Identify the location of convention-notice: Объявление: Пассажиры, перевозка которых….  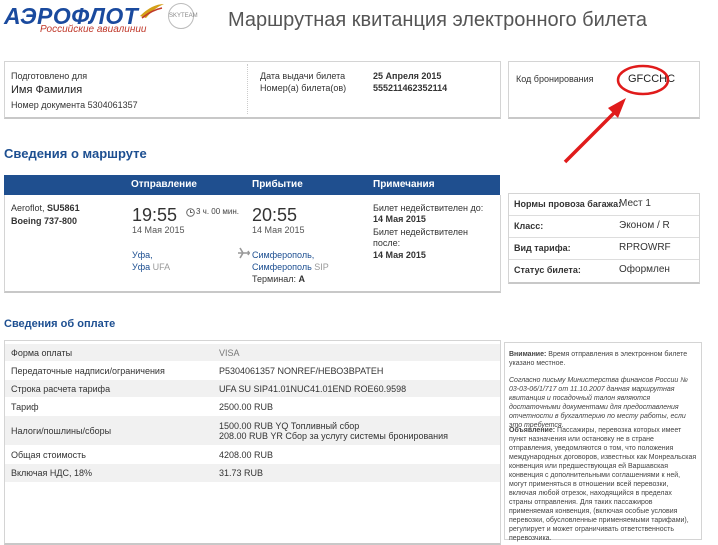
(603, 484).